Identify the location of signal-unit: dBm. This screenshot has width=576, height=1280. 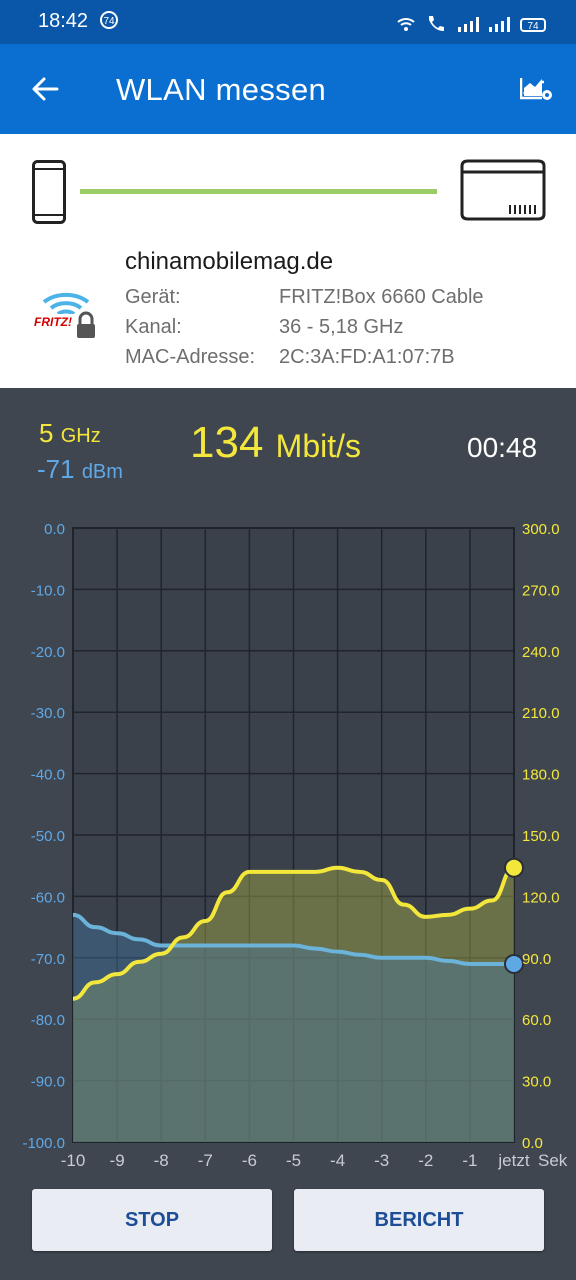
(102, 472).